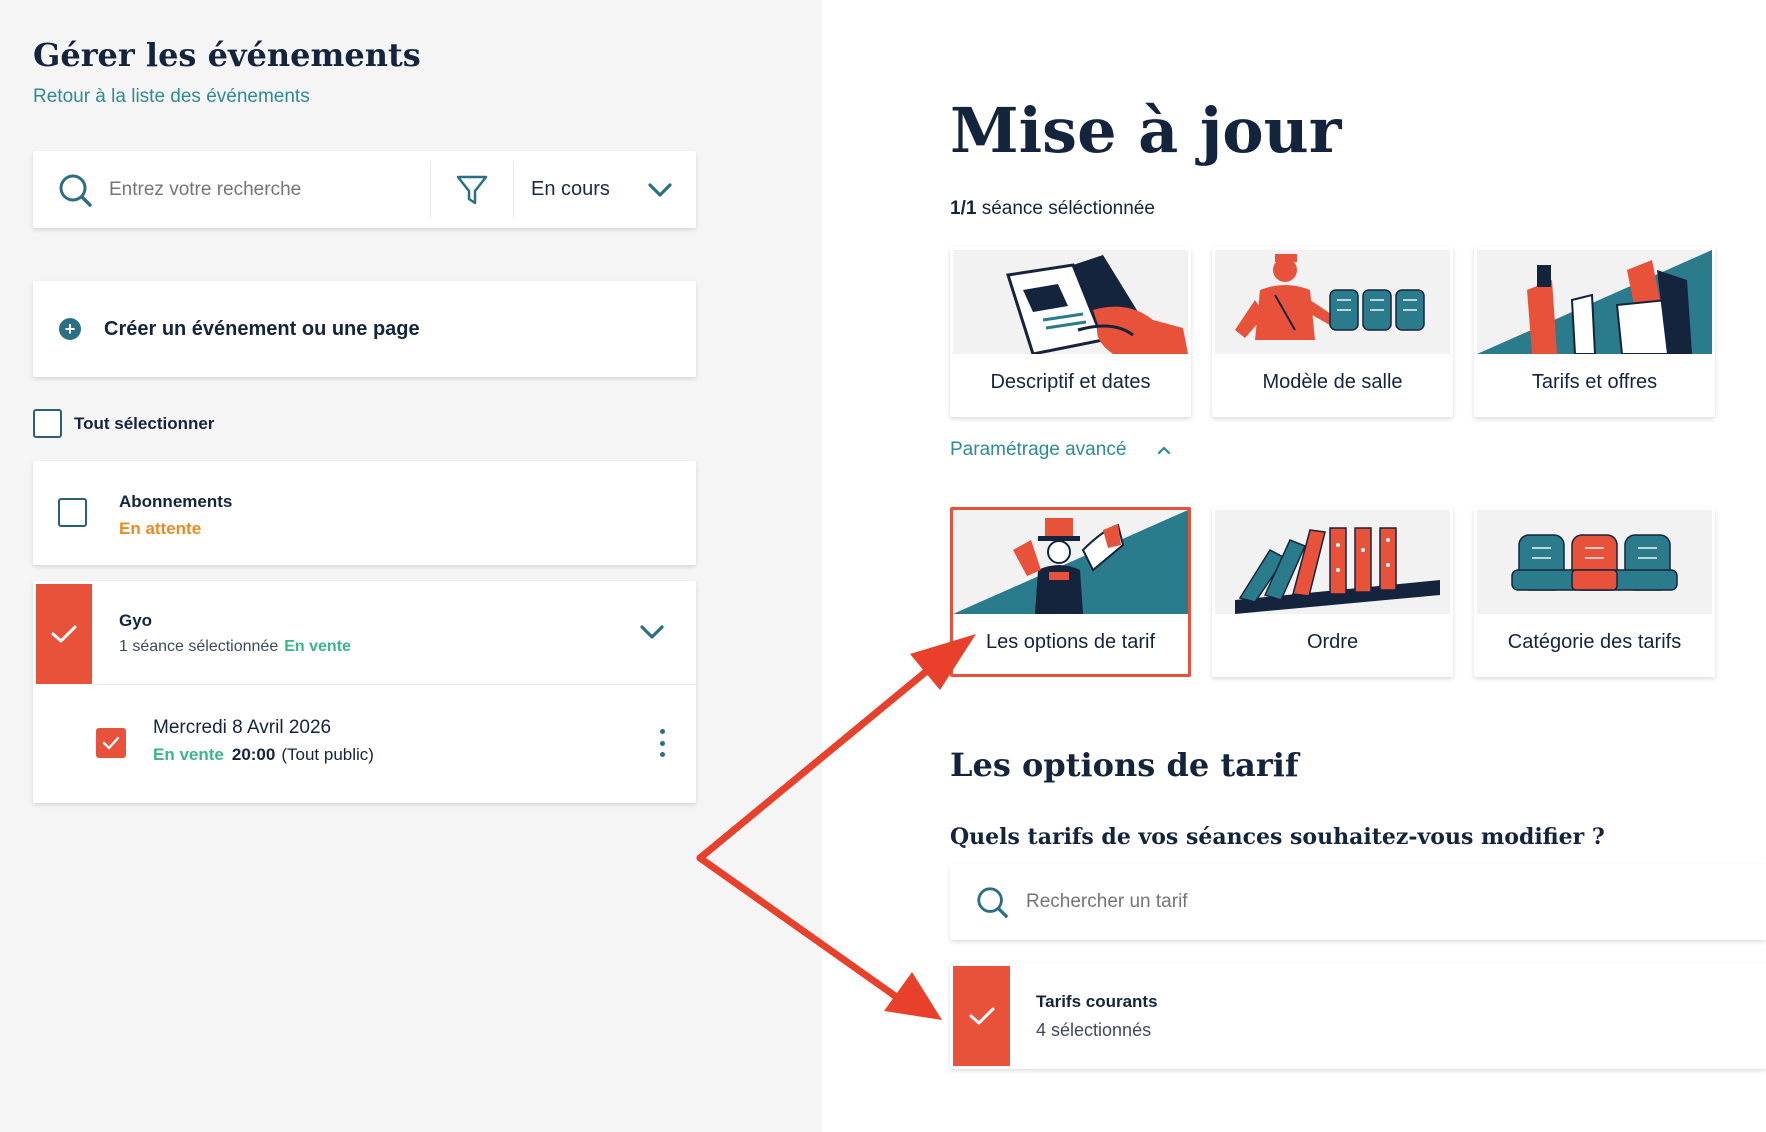  I want to click on sessions-selected-text: 1 séance sélectionnée, so click(199, 646).